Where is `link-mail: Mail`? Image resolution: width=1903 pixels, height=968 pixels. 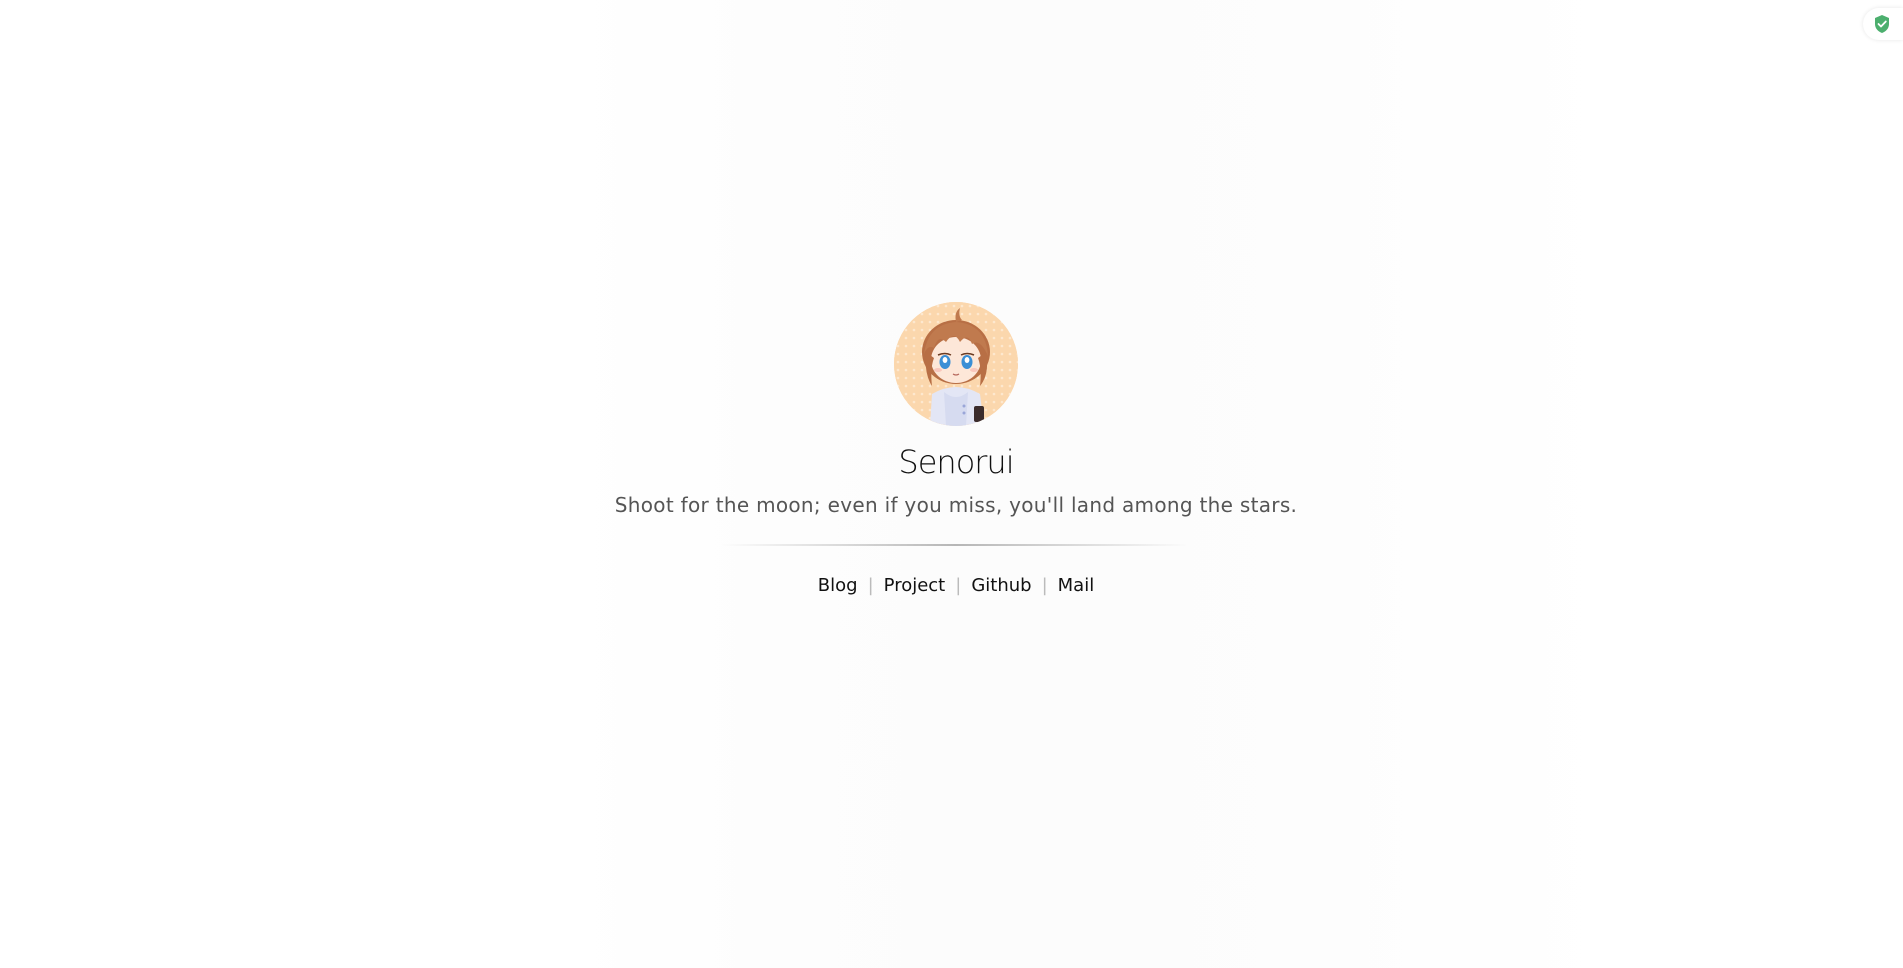 link-mail: Mail is located at coordinates (1076, 586).